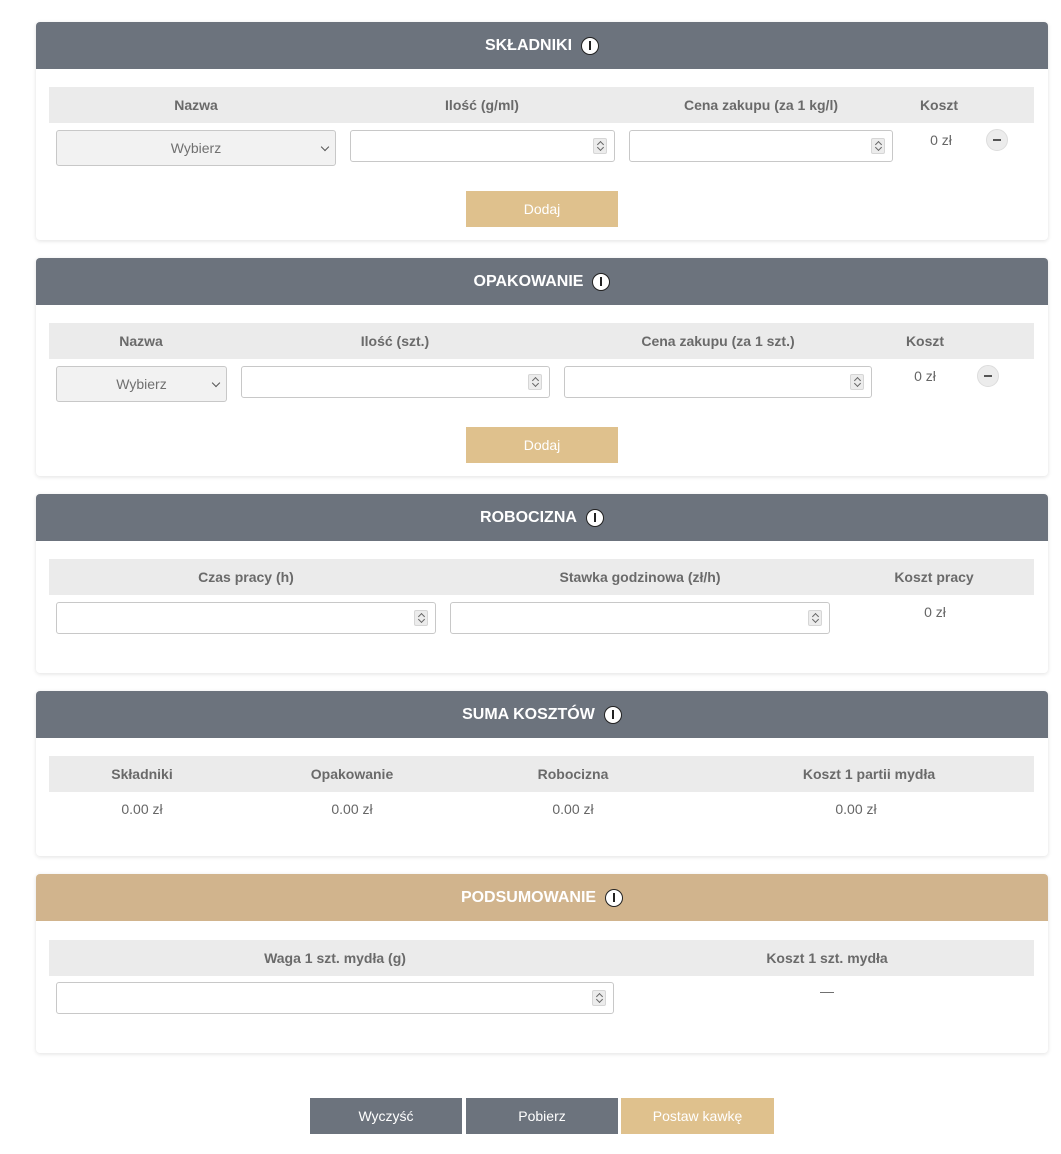 Image resolution: width=1061 pixels, height=1154 pixels. I want to click on col-packaging: Opakowanie, so click(352, 774).